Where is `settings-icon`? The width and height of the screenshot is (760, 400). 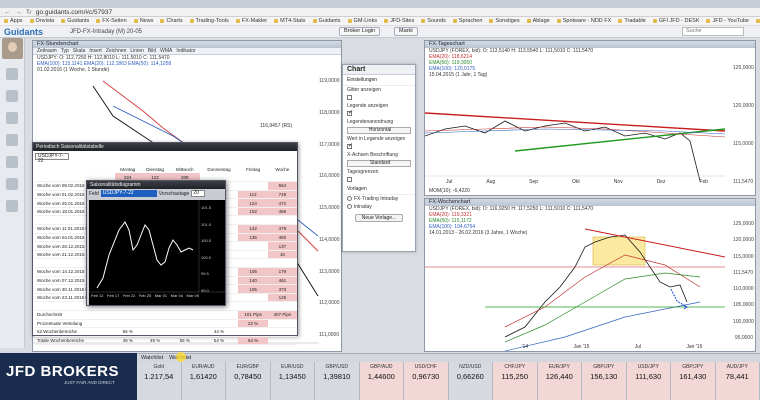
settings-icon is located at coordinates (12, 206).